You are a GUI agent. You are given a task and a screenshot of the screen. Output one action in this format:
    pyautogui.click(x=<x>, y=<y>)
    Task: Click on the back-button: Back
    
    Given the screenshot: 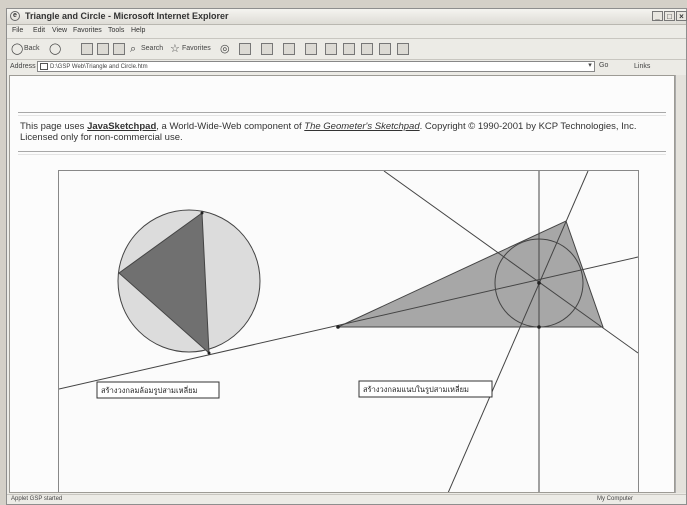 What is the action you would take?
    pyautogui.click(x=32, y=49)
    